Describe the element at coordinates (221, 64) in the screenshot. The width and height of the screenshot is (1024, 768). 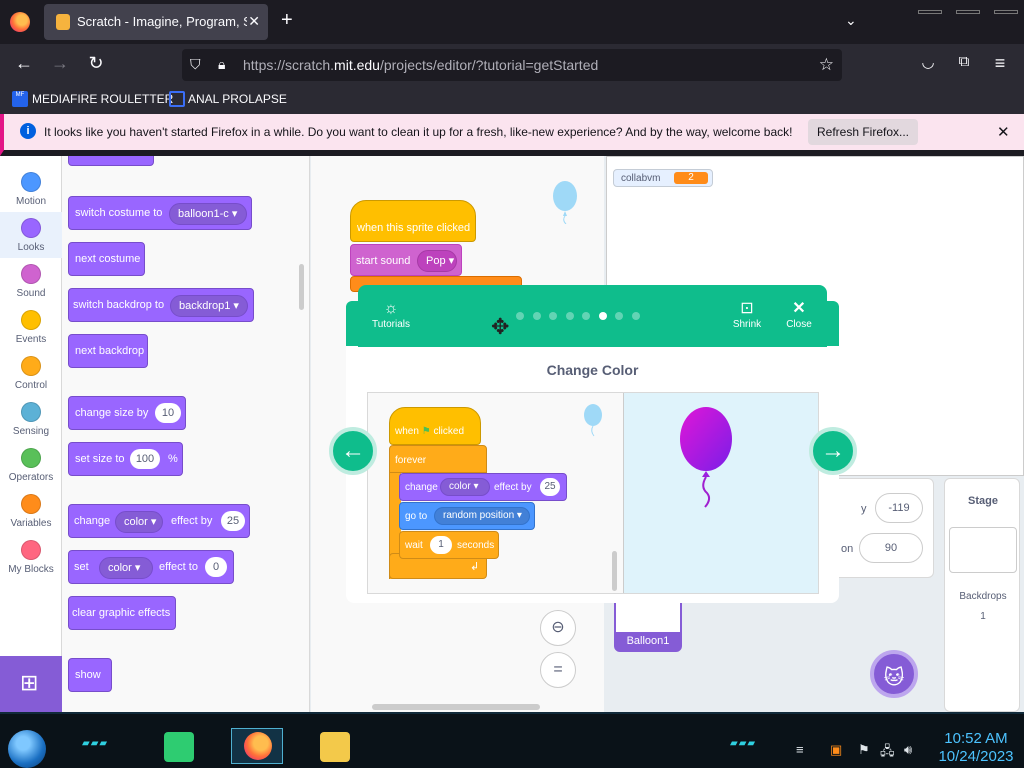
I see `lock-icon: 🔒︎` at that location.